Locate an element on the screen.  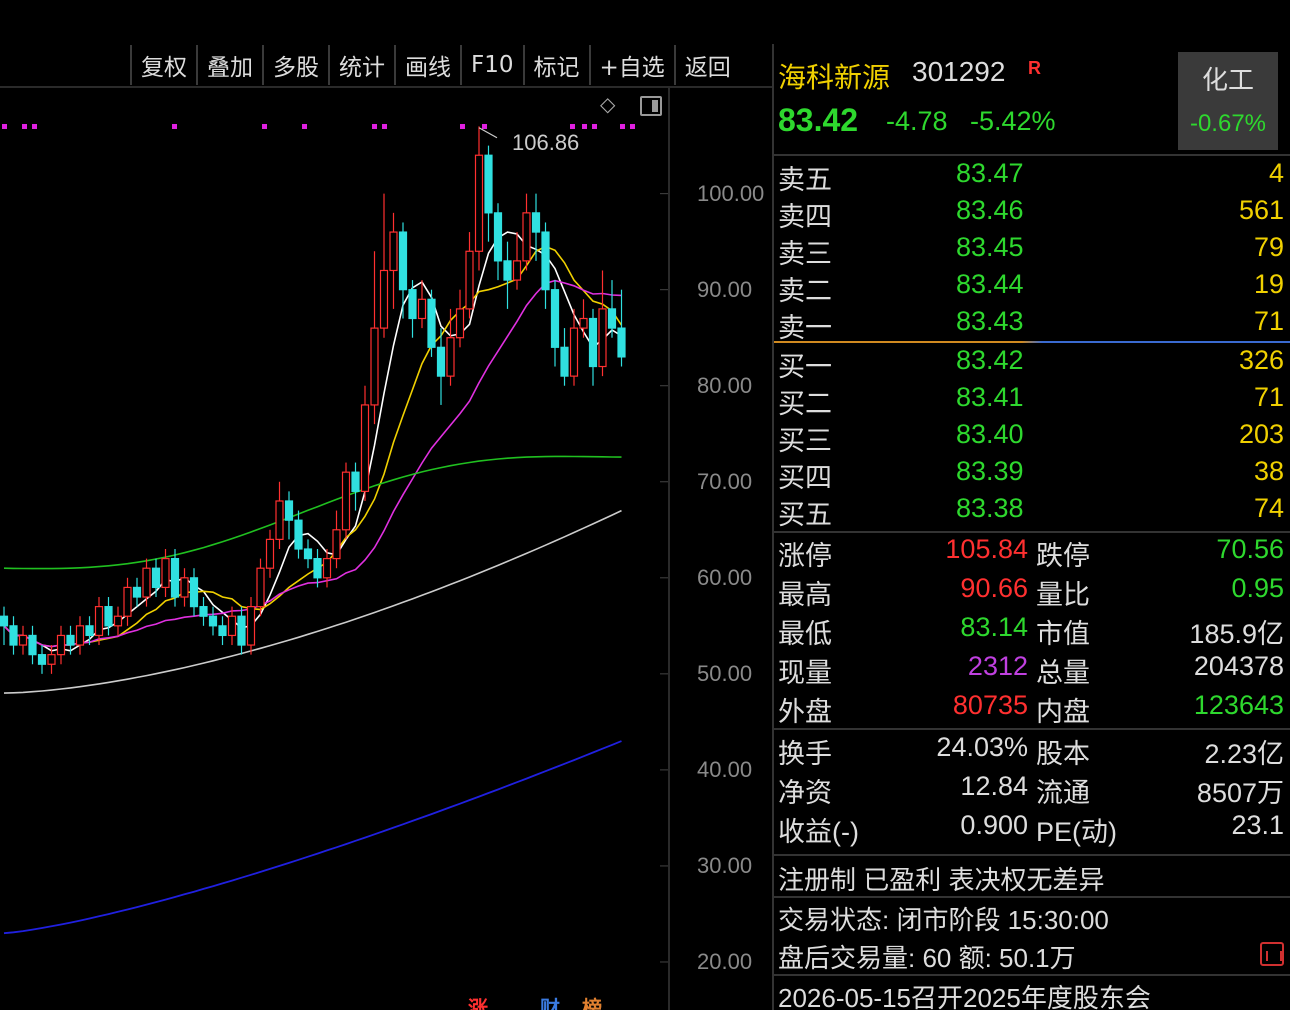
buy-row: 买五 83.38 74 is located at coordinates (1032, 511).